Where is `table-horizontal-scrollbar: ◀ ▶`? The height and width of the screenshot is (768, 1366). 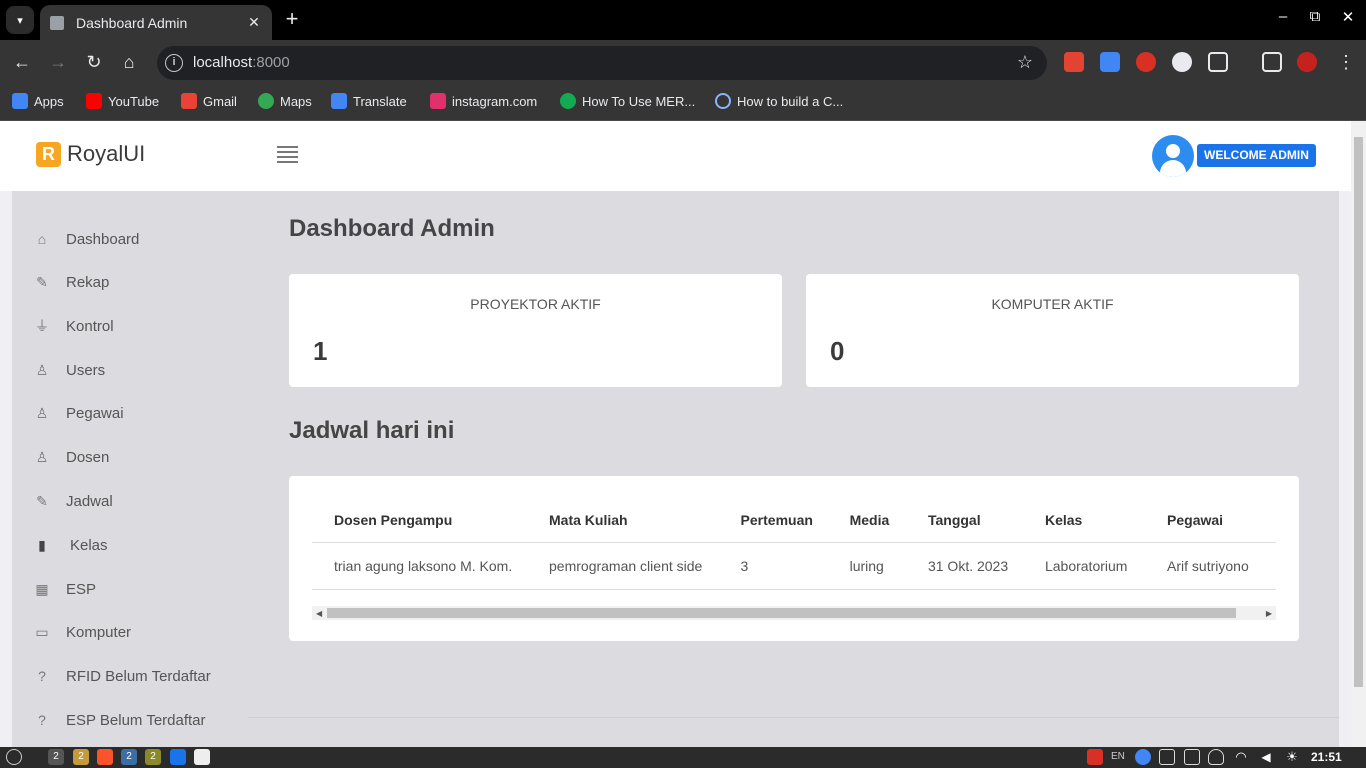
table-horizontal-scrollbar: ◀ ▶ is located at coordinates (794, 613).